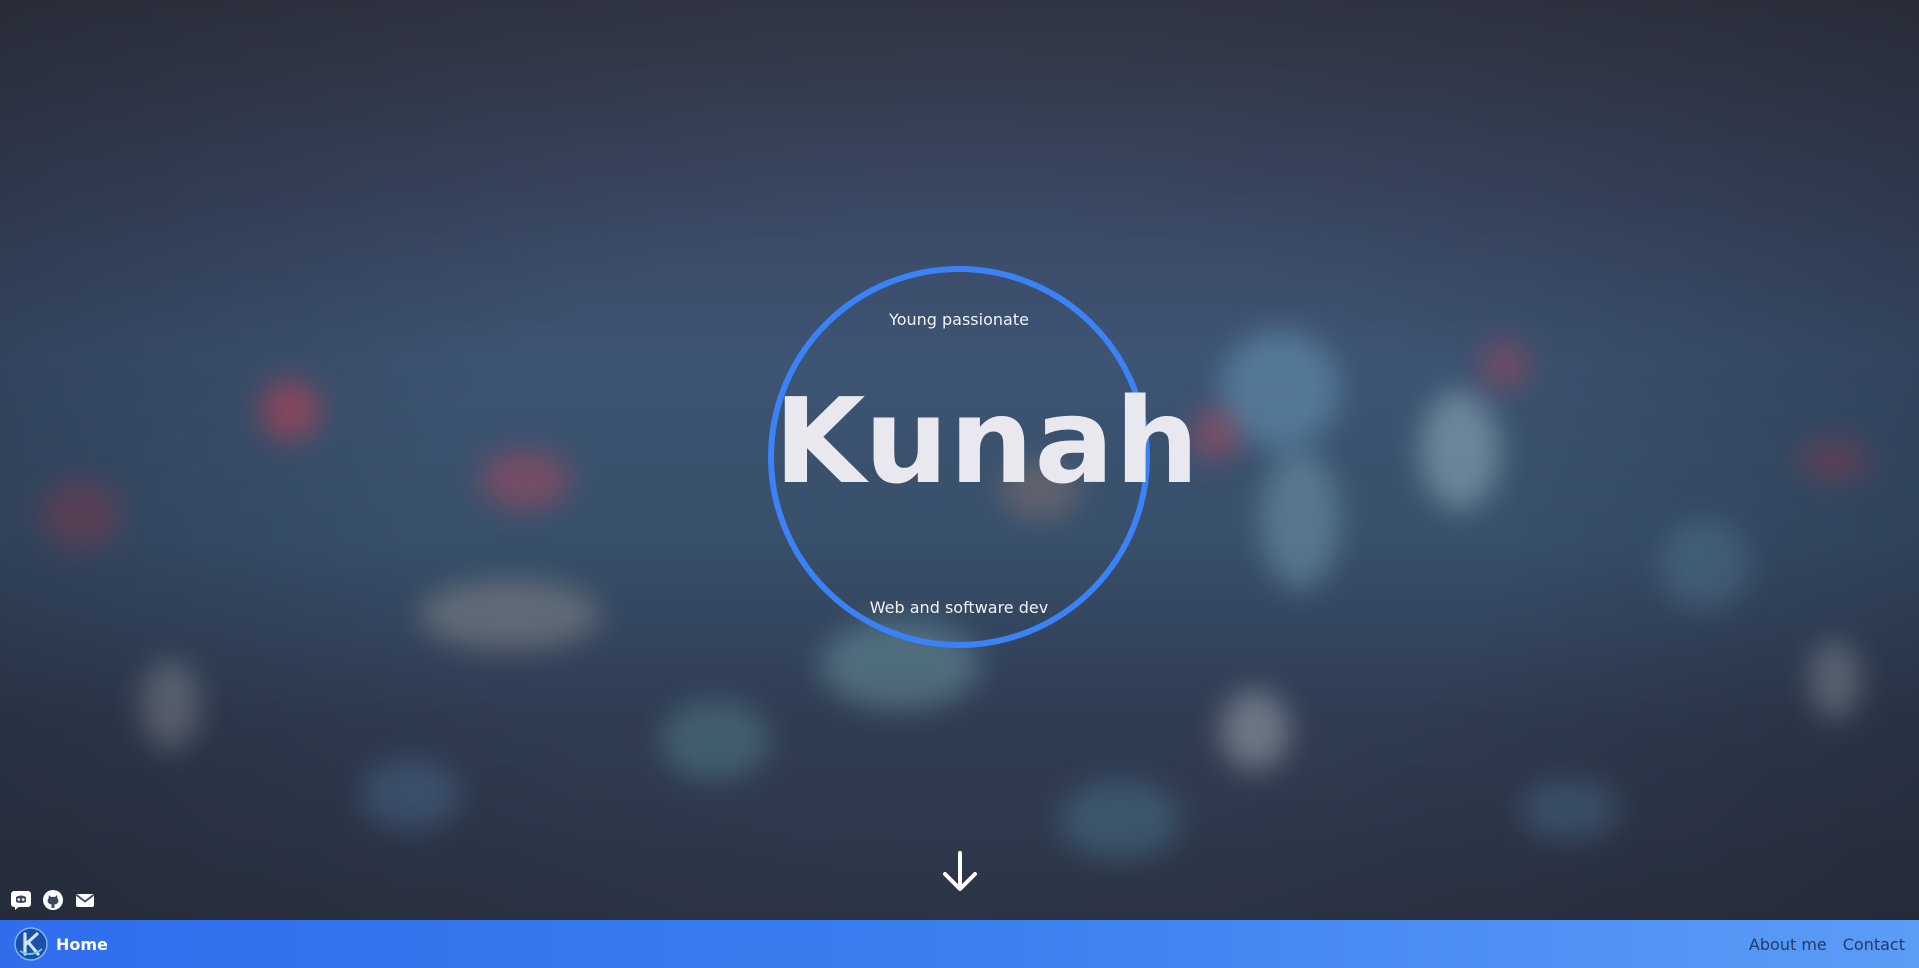 The image size is (1919, 968). I want to click on hero-title: Kunah, so click(987, 441).